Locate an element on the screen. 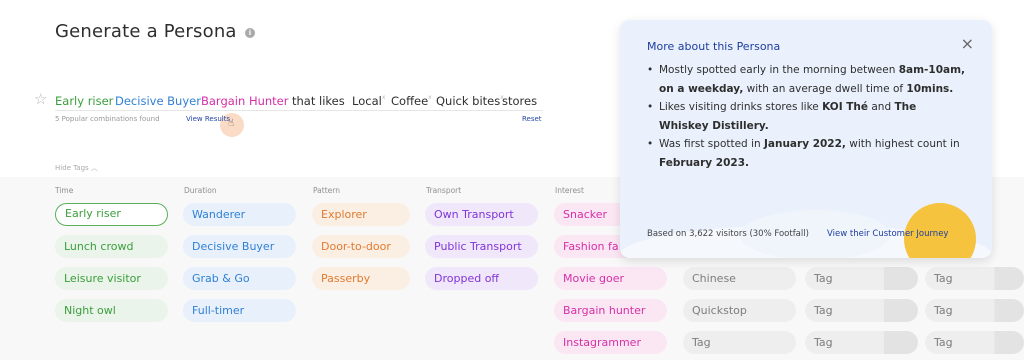 The width and height of the screenshot is (1024, 360). tag-early-riser: Early riser is located at coordinates (111, 214).